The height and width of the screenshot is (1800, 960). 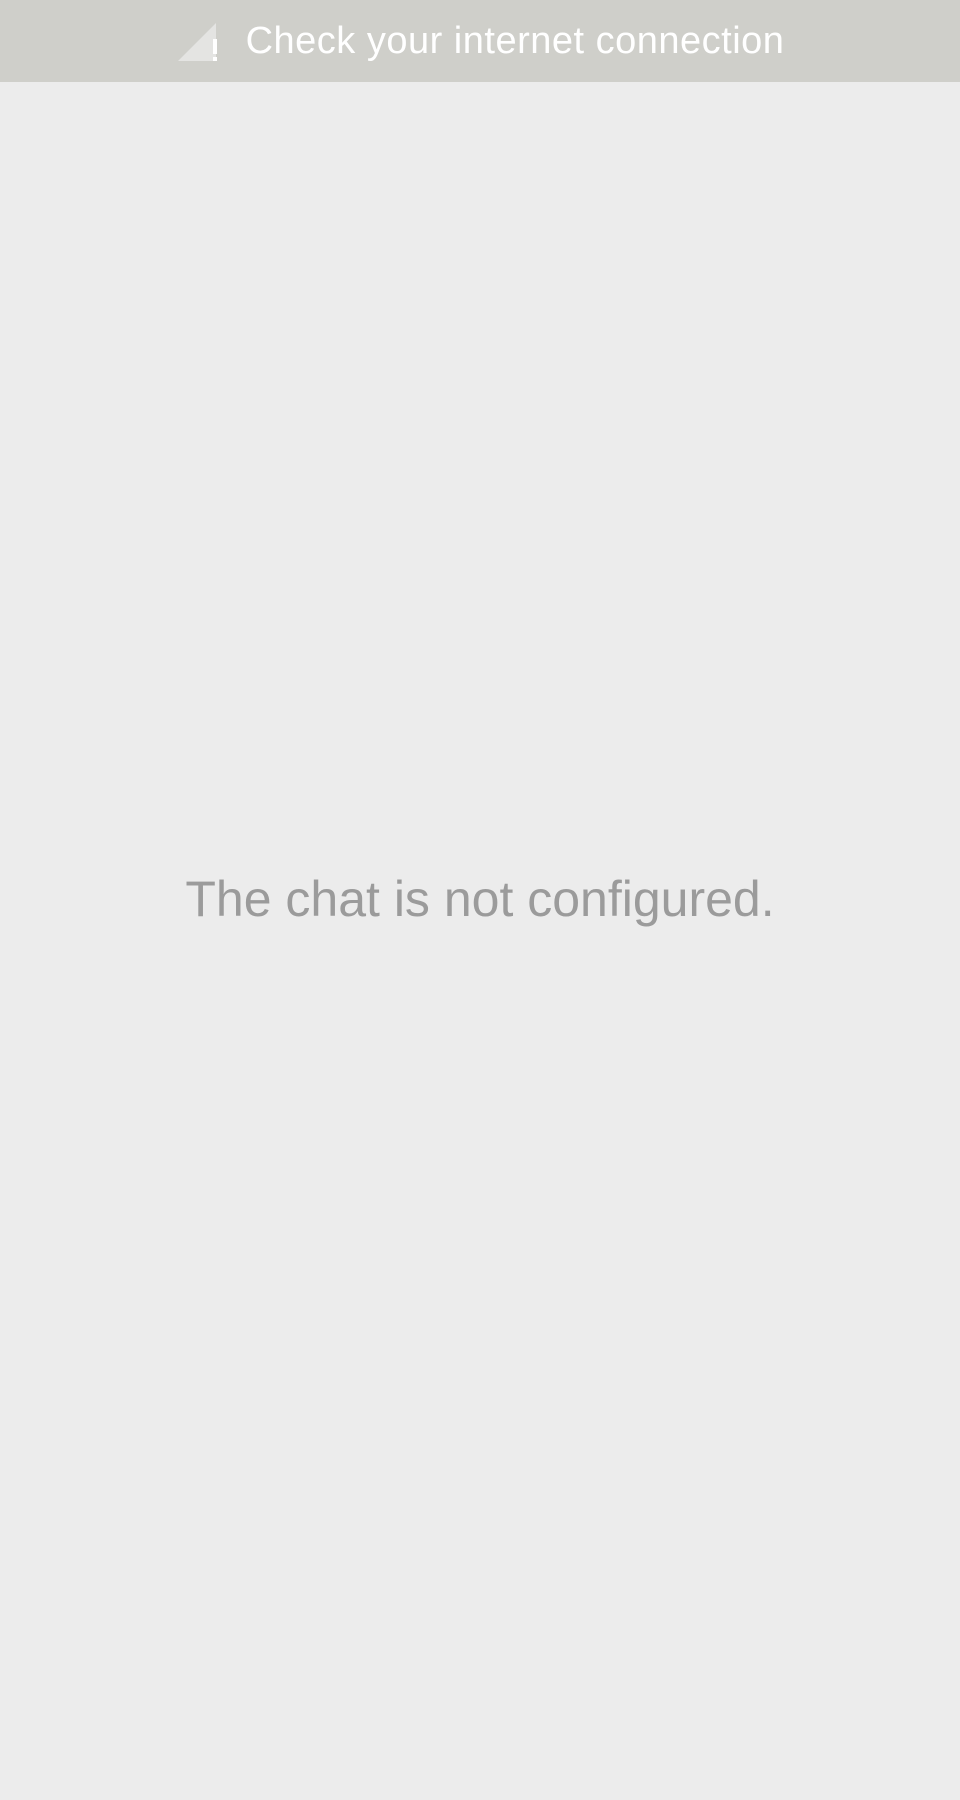 I want to click on offline-banner: Check your internet connection, so click(x=480, y=41).